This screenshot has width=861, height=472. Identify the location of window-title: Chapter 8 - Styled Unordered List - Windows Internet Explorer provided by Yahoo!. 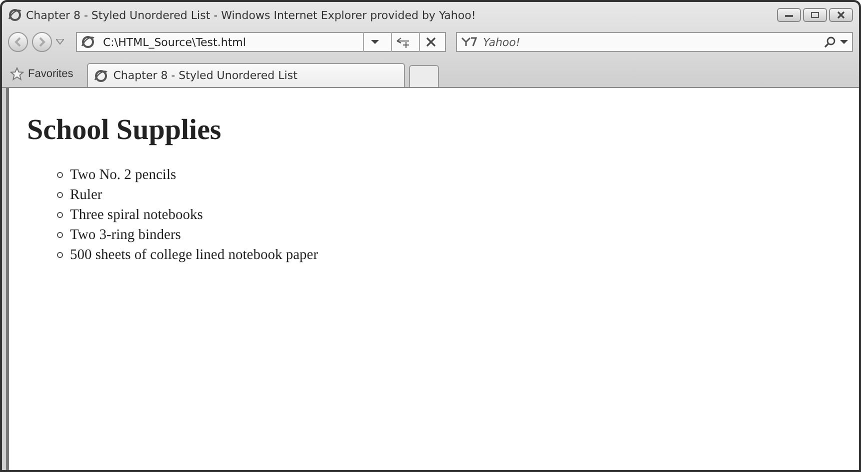
(251, 15).